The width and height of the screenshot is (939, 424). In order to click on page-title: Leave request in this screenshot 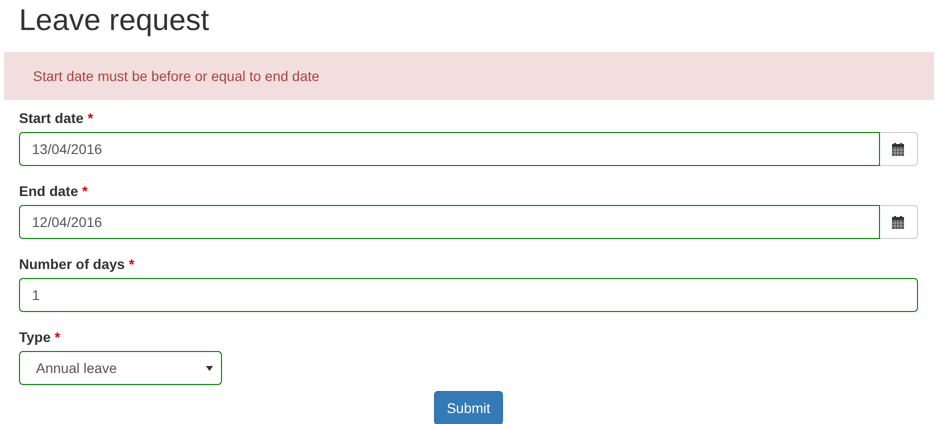, I will do `click(114, 21)`.